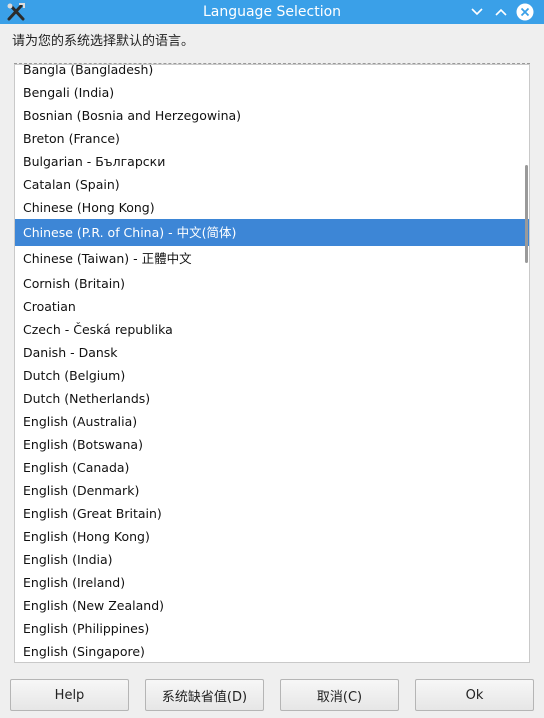 This screenshot has height=718, width=544. Describe the element at coordinates (272, 232) in the screenshot. I see `list-item-selected: Chinese (P.R. of China) - 中文(简体)` at that location.